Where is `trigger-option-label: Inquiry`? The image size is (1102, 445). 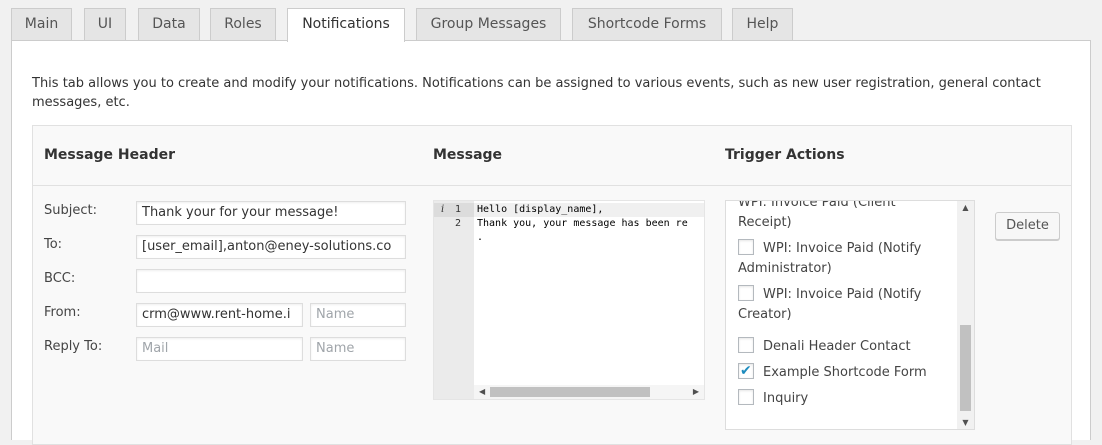
trigger-option-label: Inquiry is located at coordinates (786, 398).